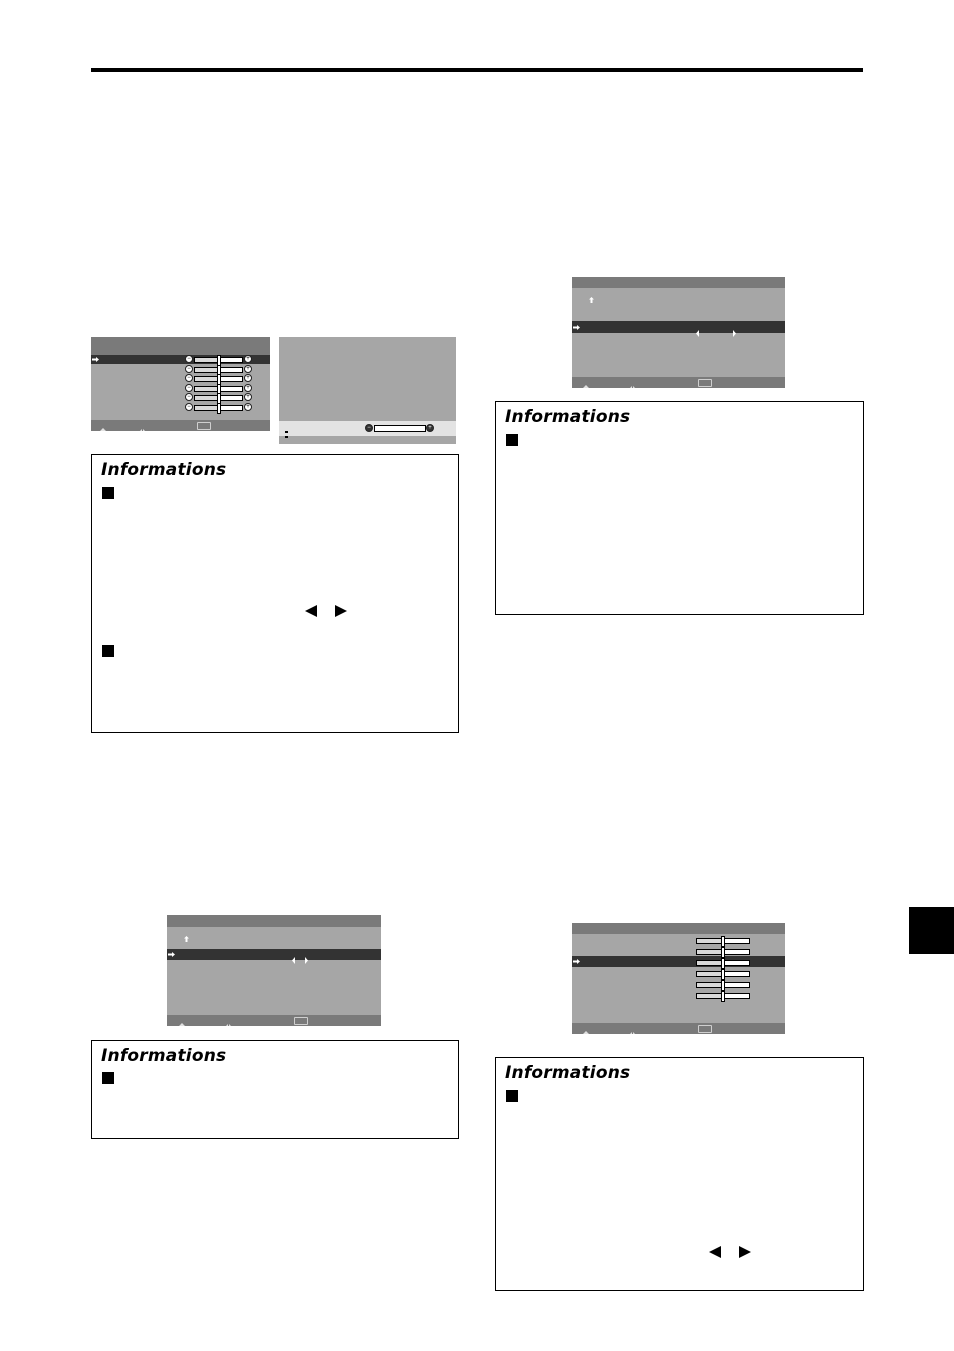  I want to click on chapter-tab, so click(931, 930).